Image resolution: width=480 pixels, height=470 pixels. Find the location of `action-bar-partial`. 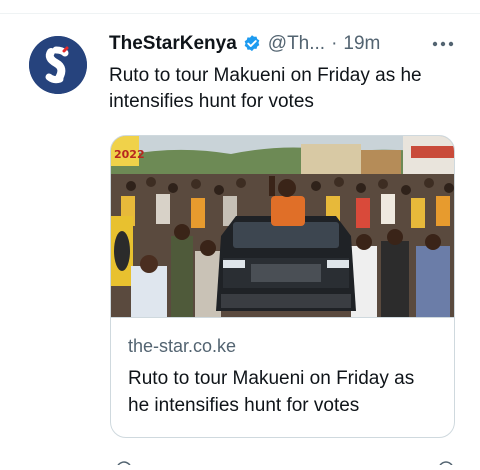

action-bar-partial is located at coordinates (240, 459).